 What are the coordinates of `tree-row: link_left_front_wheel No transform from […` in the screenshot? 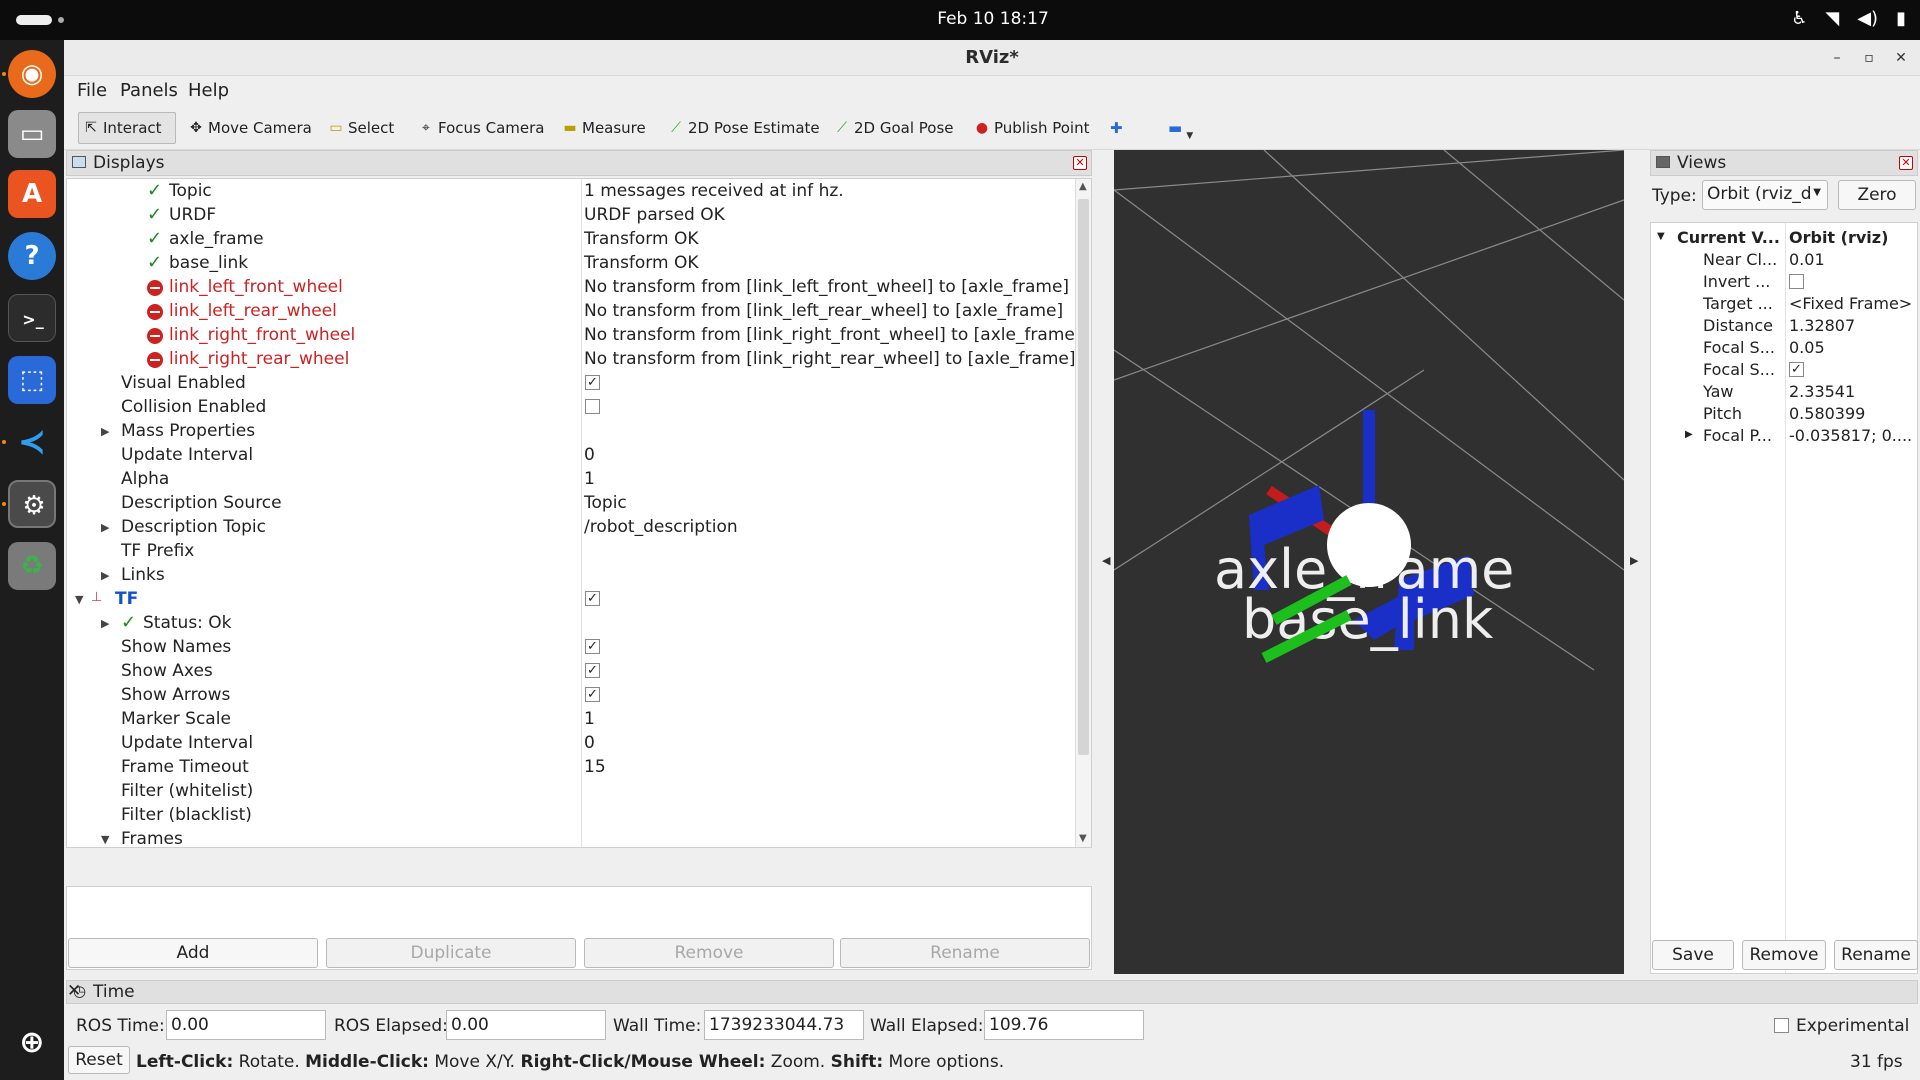 It's located at (571, 287).